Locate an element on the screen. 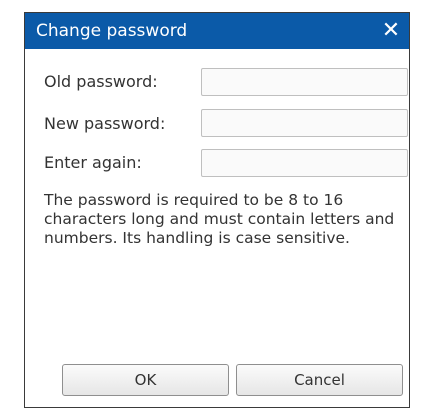  cancel-button: Cancel is located at coordinates (319, 380).